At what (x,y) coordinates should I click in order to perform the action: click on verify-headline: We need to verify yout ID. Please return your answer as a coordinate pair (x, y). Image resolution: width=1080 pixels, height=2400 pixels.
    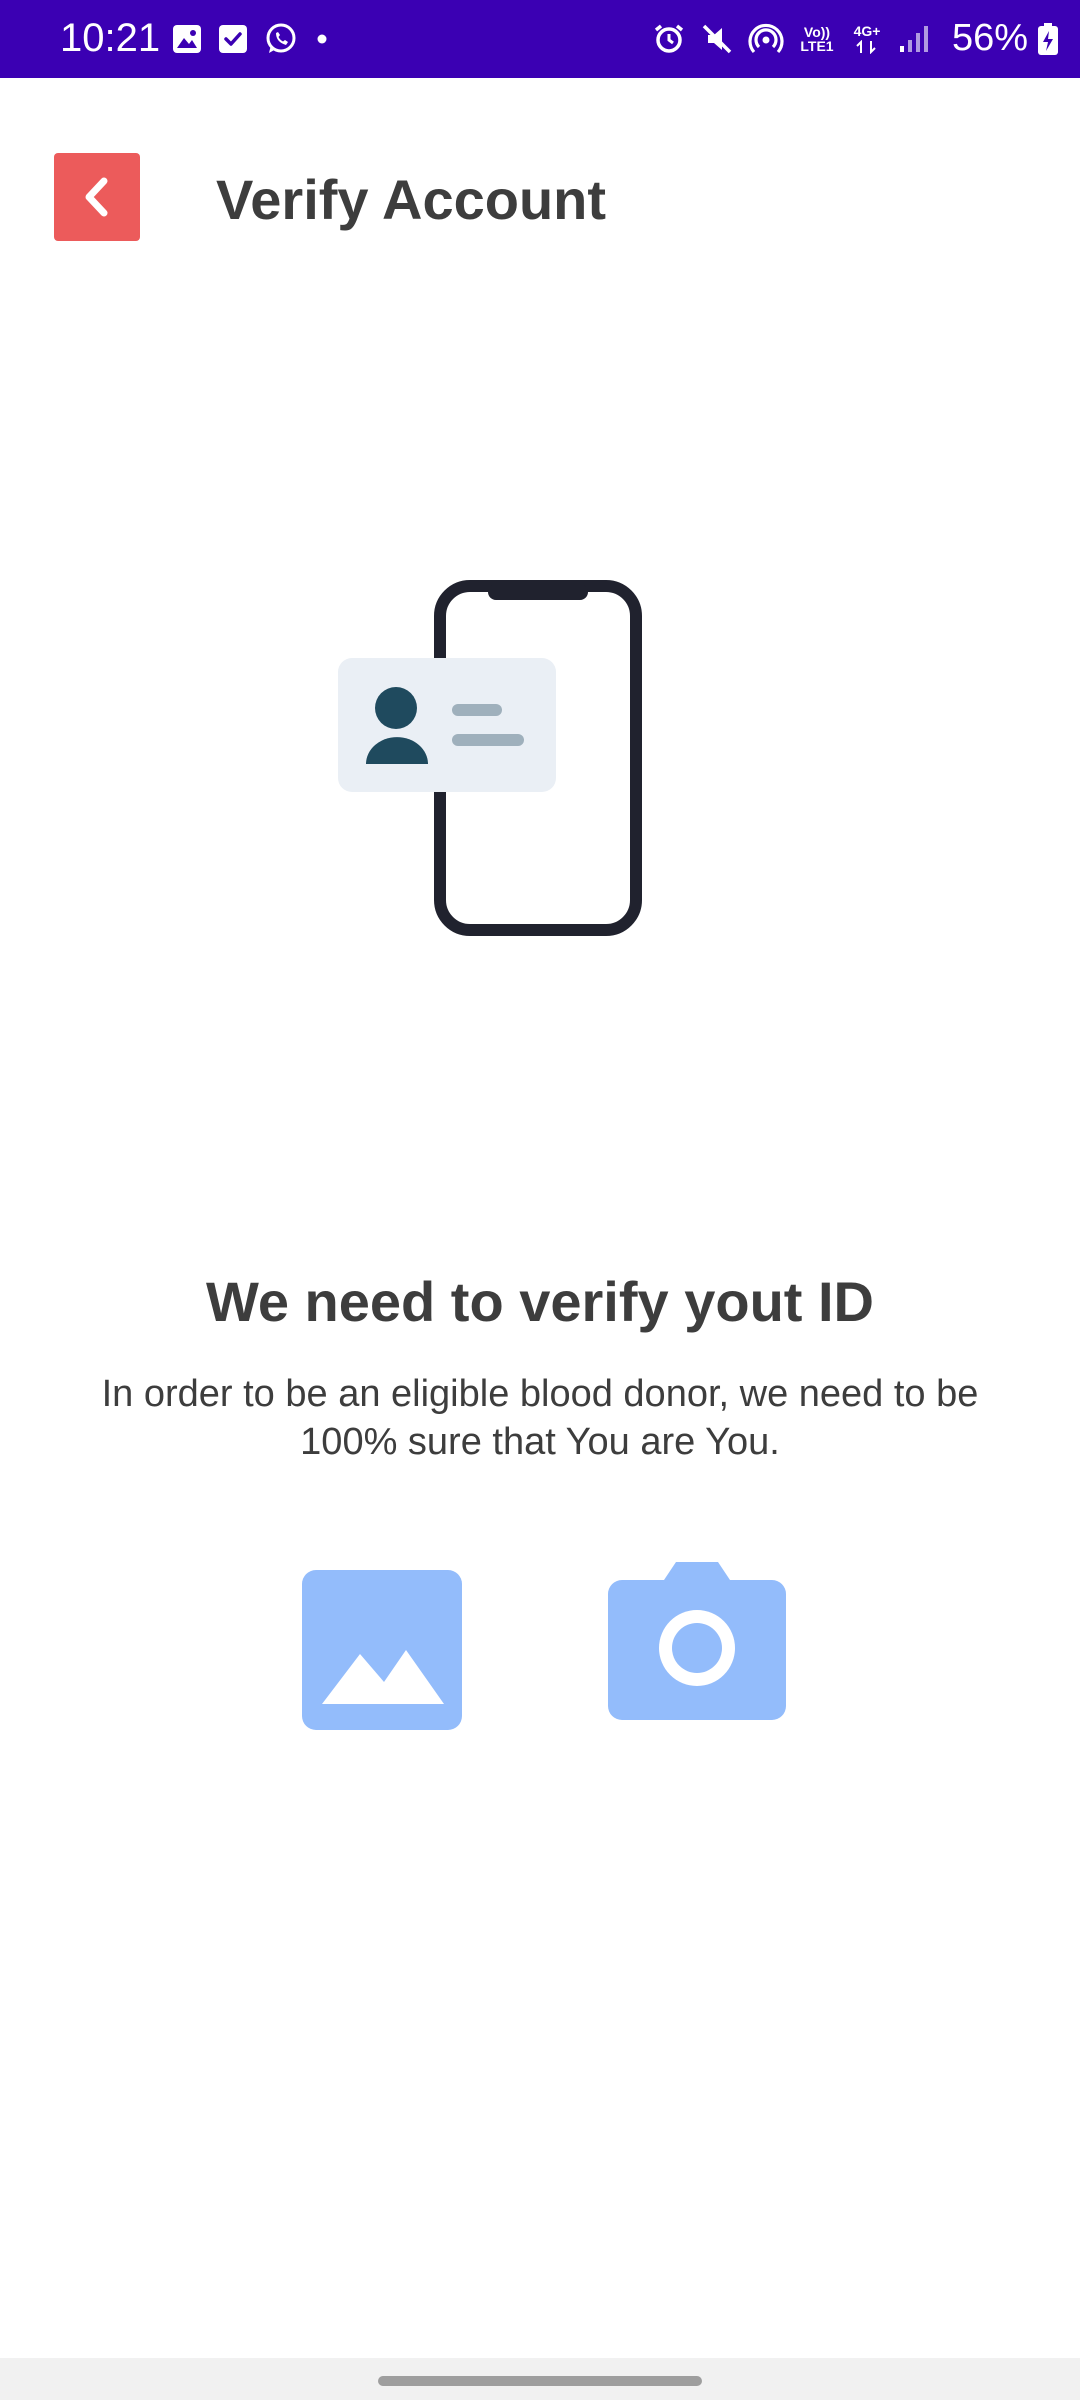
    Looking at the image, I should click on (540, 1301).